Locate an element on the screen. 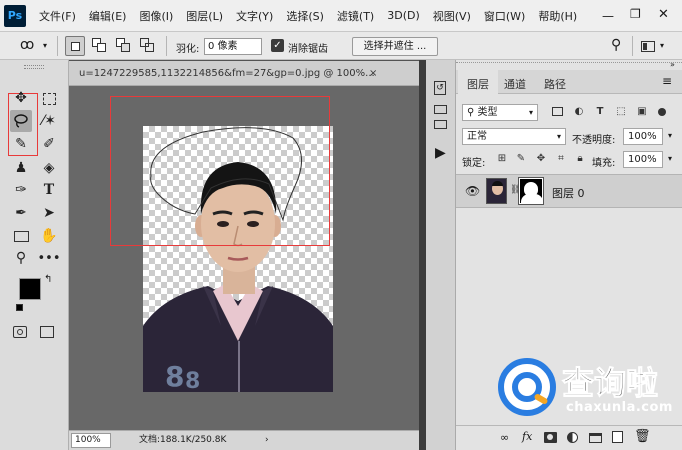 The height and width of the screenshot is (450, 682). play-actions-icon: ▶ is located at coordinates (440, 153).